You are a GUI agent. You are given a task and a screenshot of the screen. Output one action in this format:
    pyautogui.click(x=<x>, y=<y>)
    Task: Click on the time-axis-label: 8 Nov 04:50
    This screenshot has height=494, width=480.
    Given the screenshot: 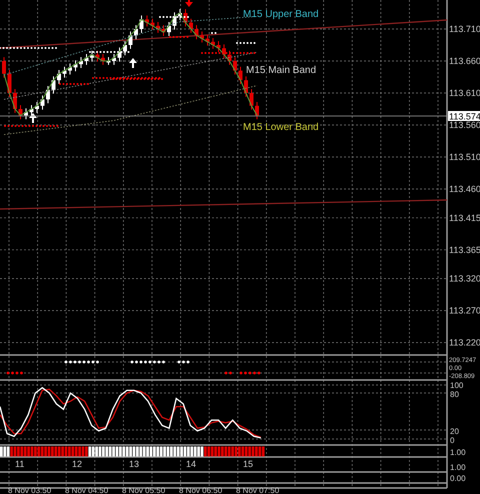 What is the action you would take?
    pyautogui.click(x=86, y=490)
    